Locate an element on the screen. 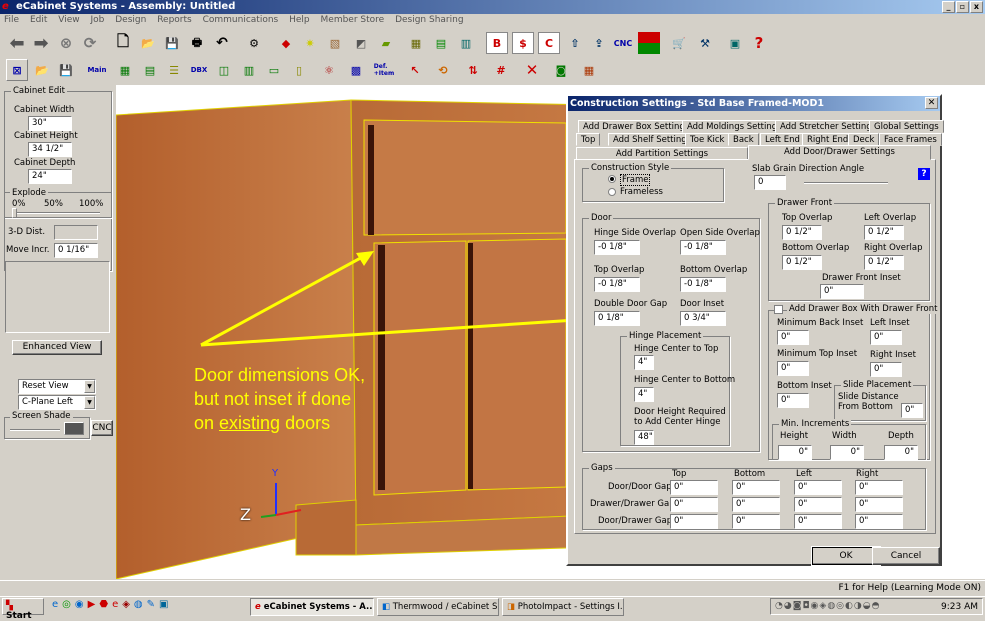  hardware-icon: ⚛ is located at coordinates (329, 70).